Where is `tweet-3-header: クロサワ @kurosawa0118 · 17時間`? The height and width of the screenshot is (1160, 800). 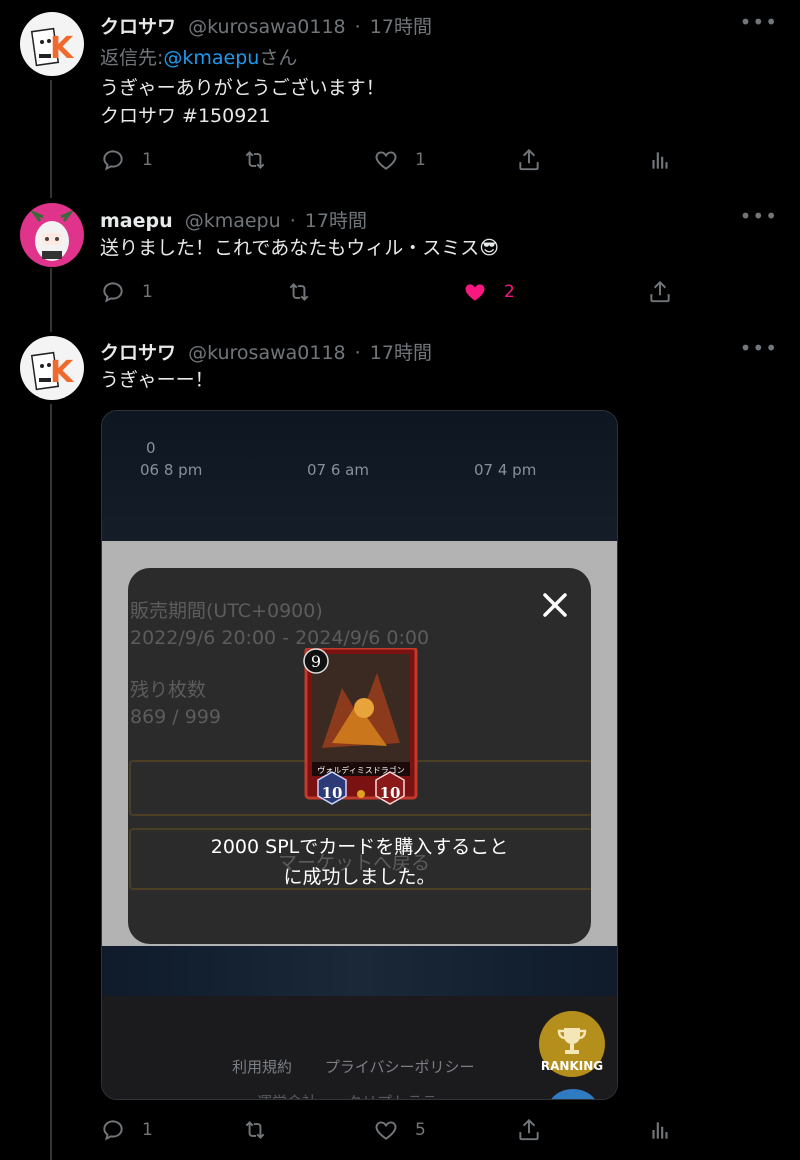 tweet-3-header: クロサワ @kurosawa0118 · 17時間 is located at coordinates (266, 351).